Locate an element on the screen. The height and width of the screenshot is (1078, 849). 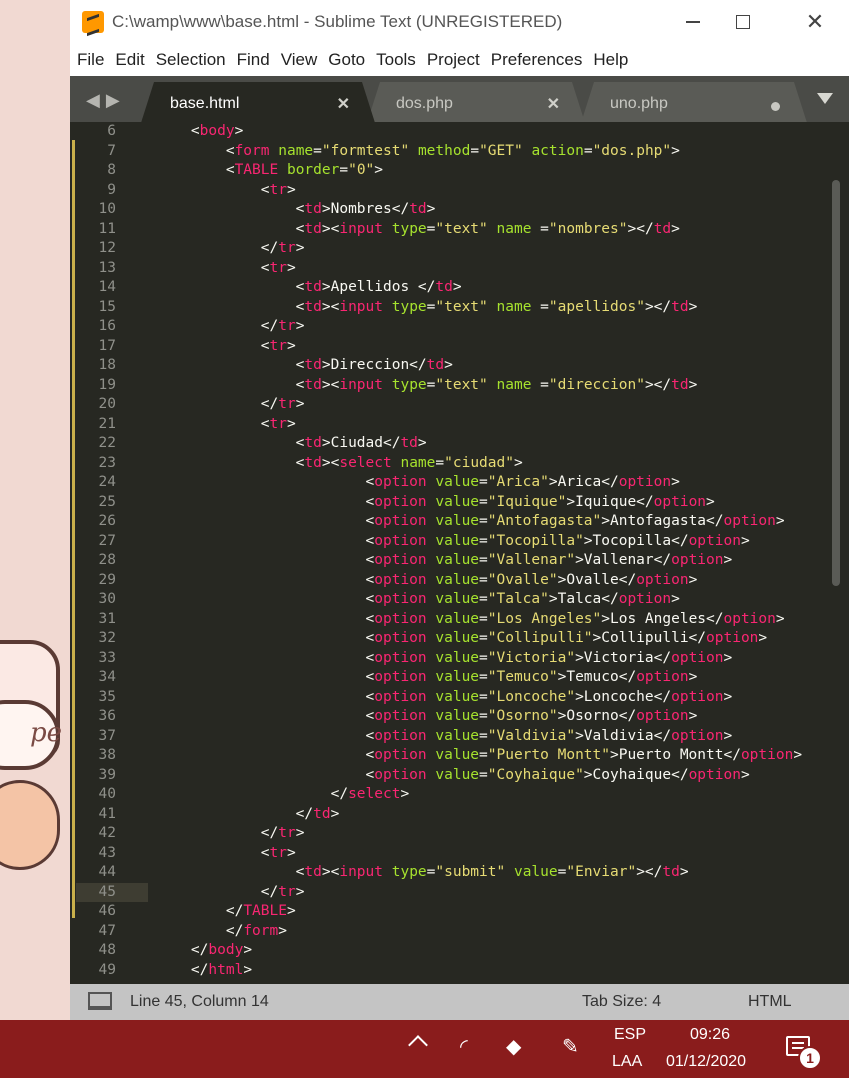
close-button: ✕ is located at coordinates (815, 22).